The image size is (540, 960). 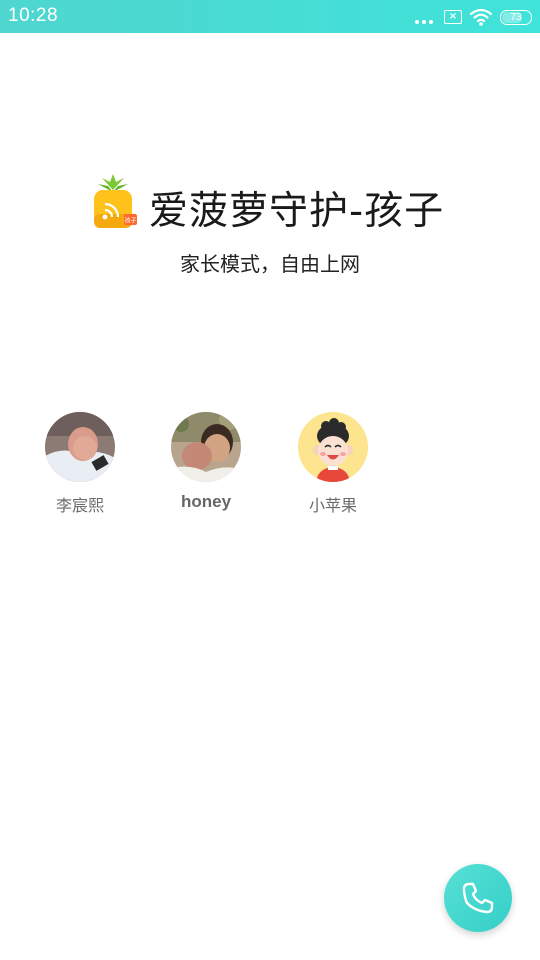 What do you see at coordinates (270, 16) in the screenshot?
I see `status-bar: 10:28 × 73` at bounding box center [270, 16].